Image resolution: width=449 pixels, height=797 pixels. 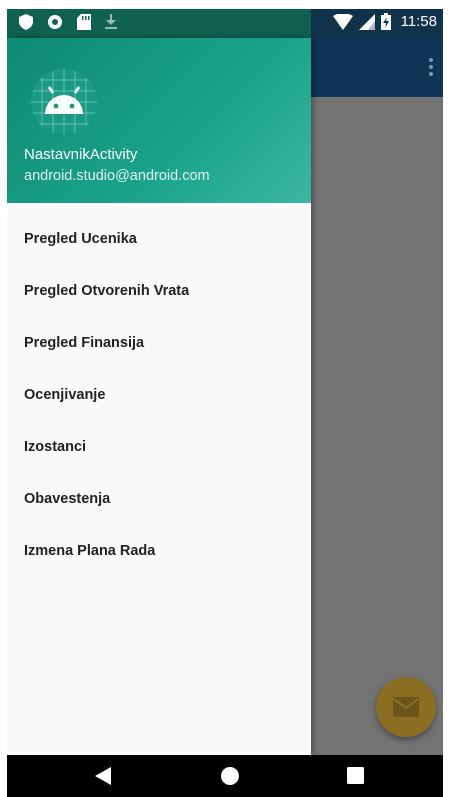 I want to click on email-icon, so click(x=406, y=707).